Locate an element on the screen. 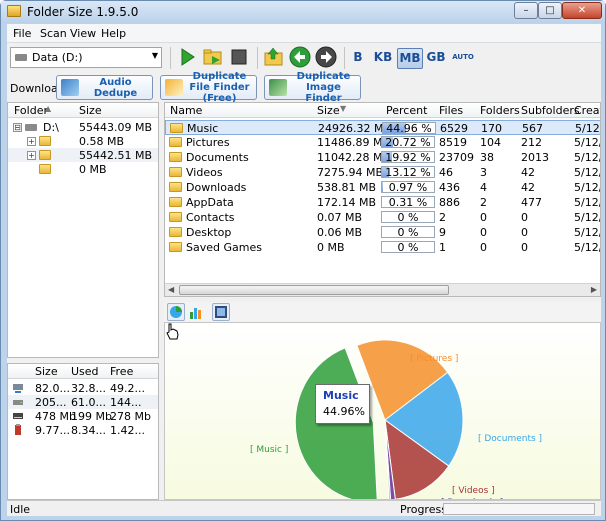 The image size is (606, 521). percent-bar: 13.12 % is located at coordinates (408, 172).